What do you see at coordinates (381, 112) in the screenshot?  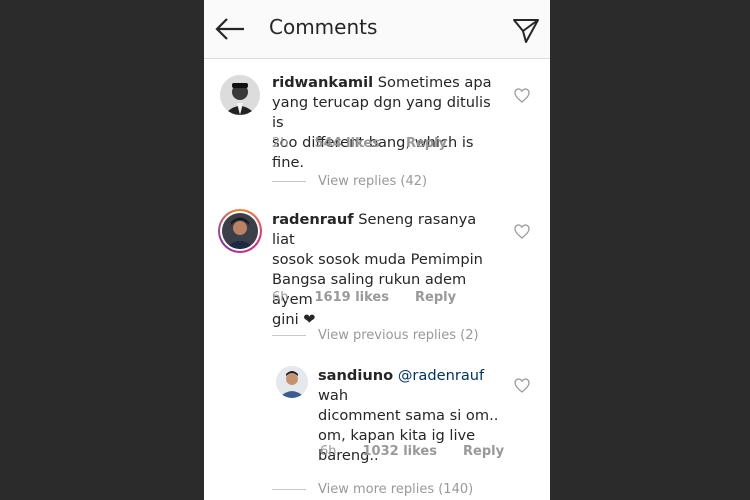 I see `comment-body-line: yang terucap dgn yang ditulis is` at bounding box center [381, 112].